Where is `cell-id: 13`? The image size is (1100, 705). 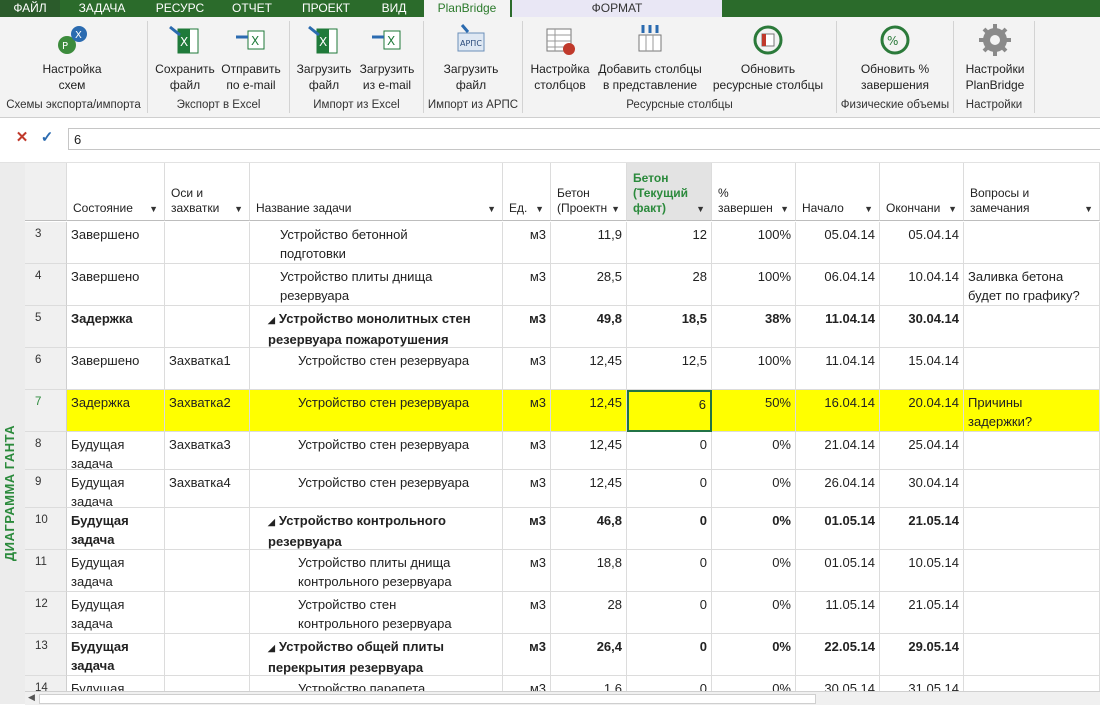 cell-id: 13 is located at coordinates (46, 655).